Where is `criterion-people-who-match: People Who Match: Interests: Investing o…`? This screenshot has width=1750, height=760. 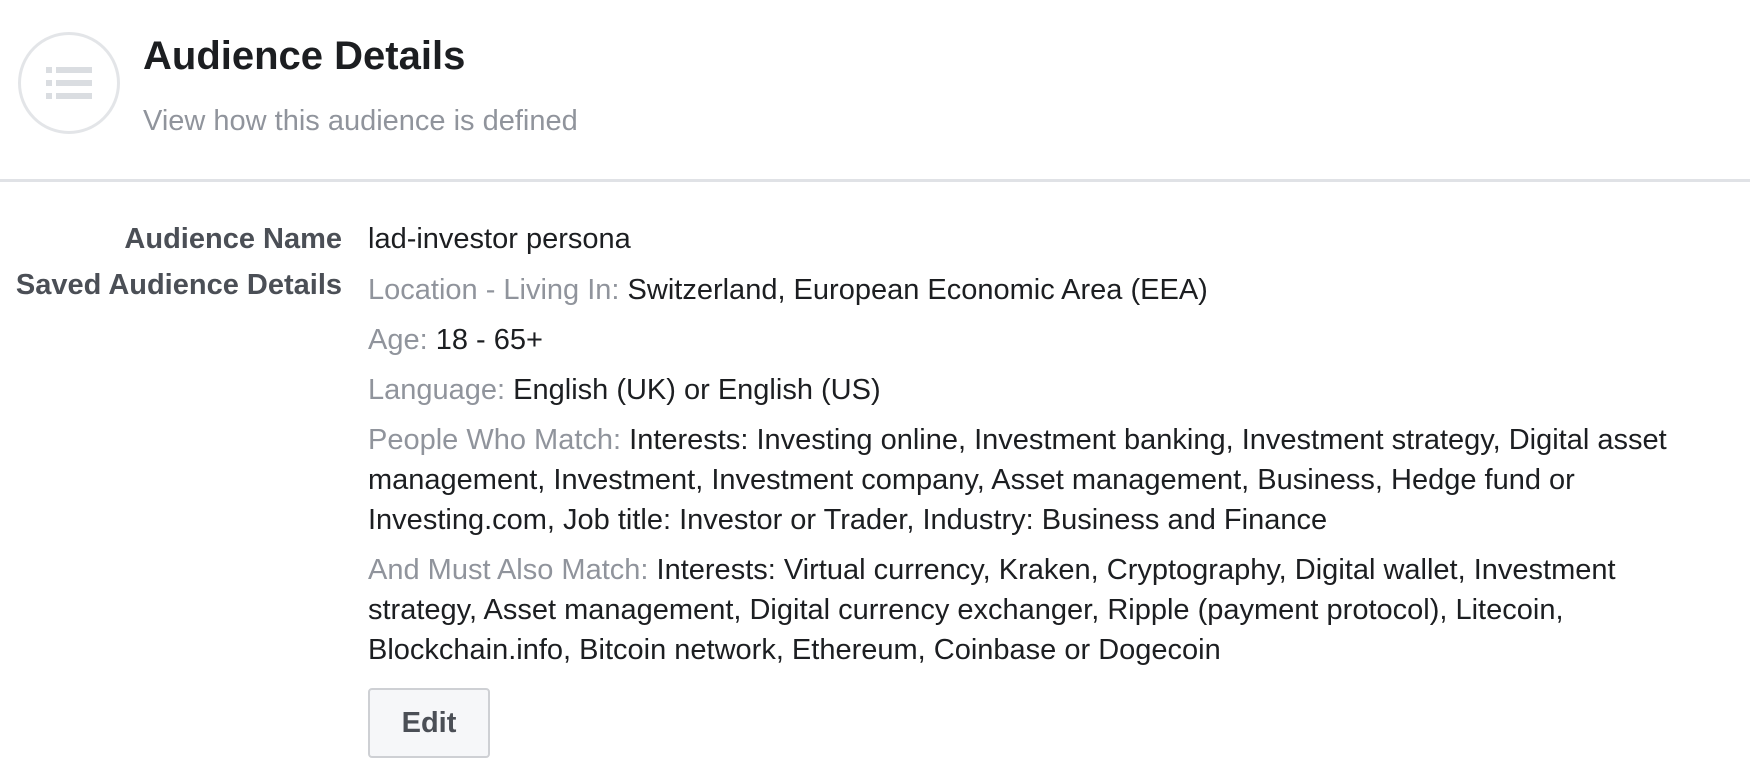 criterion-people-who-match: People Who Match: Interests: Investing o… is located at coordinates (1048, 480).